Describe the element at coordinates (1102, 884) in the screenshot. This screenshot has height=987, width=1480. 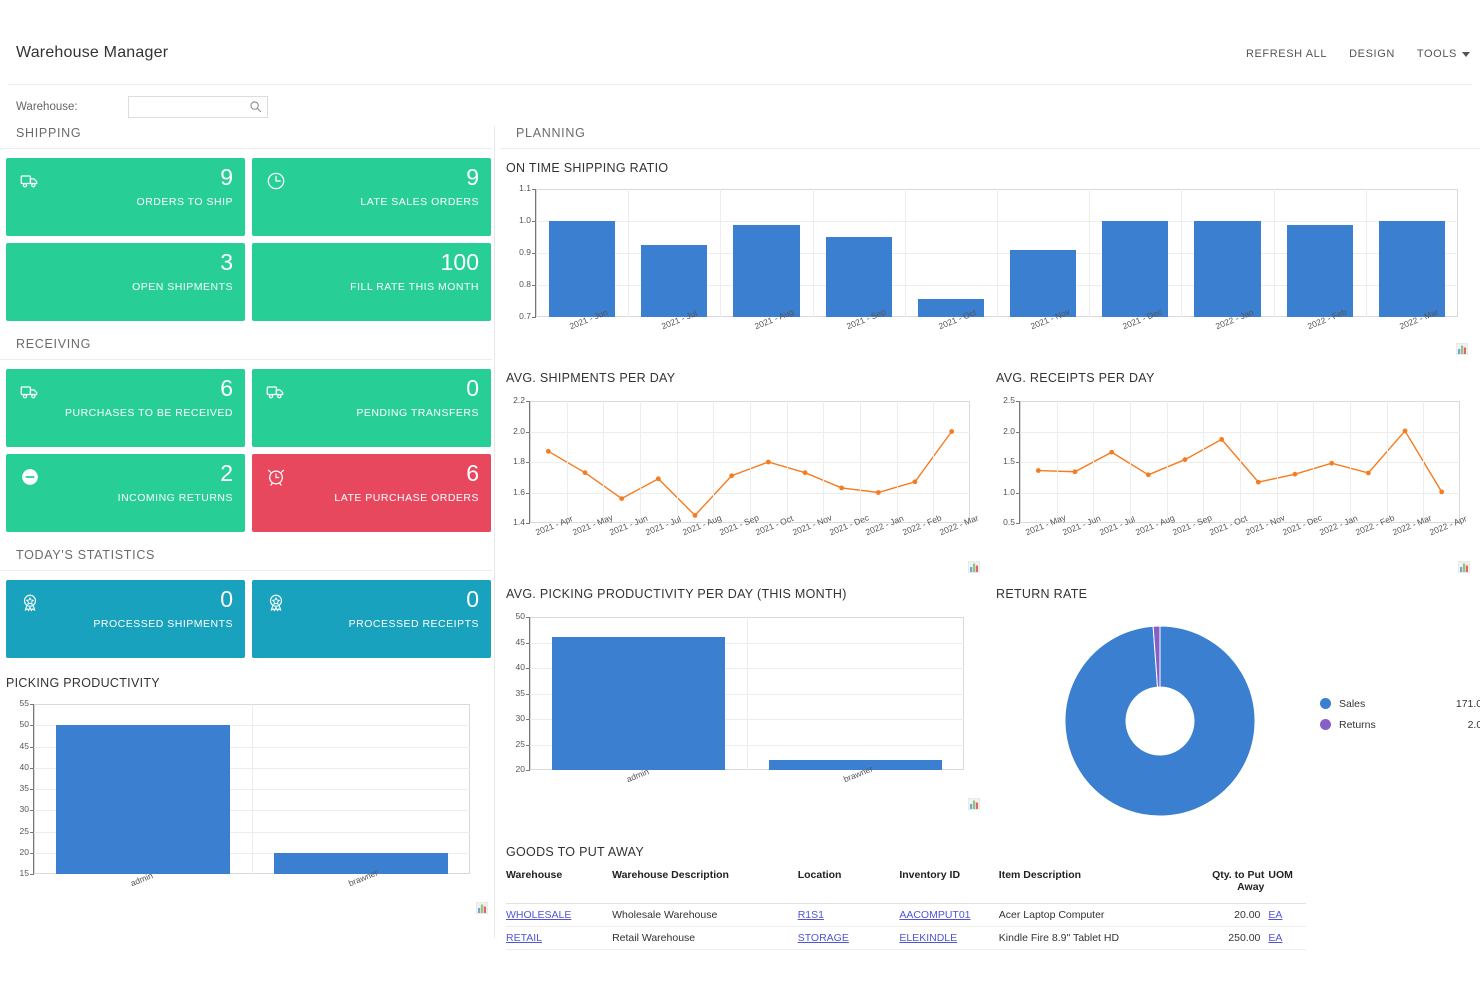
I see `col-item-description: Item Description` at that location.